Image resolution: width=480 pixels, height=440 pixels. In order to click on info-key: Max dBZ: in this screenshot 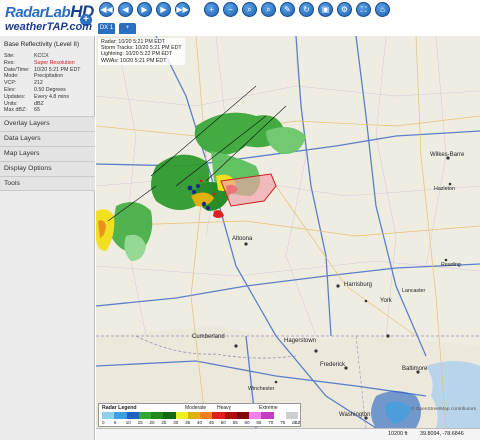, I will do `click(15, 110)`.